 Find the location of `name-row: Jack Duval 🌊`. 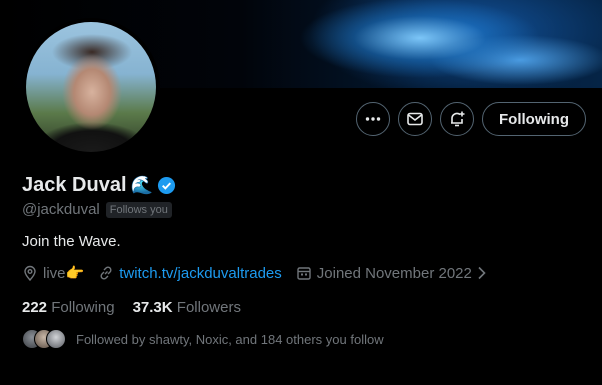

name-row: Jack Duval 🌊 is located at coordinates (99, 185).